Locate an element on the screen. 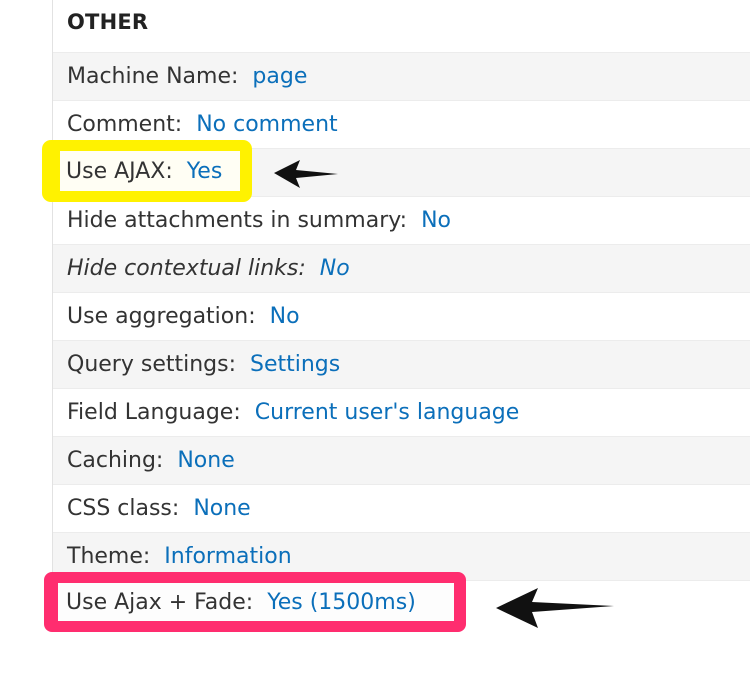 This screenshot has height=682, width=750. highlighted-setting-use-ajax-fade: Use Ajax + Fade: Yes (1500ms) is located at coordinates (241, 602).